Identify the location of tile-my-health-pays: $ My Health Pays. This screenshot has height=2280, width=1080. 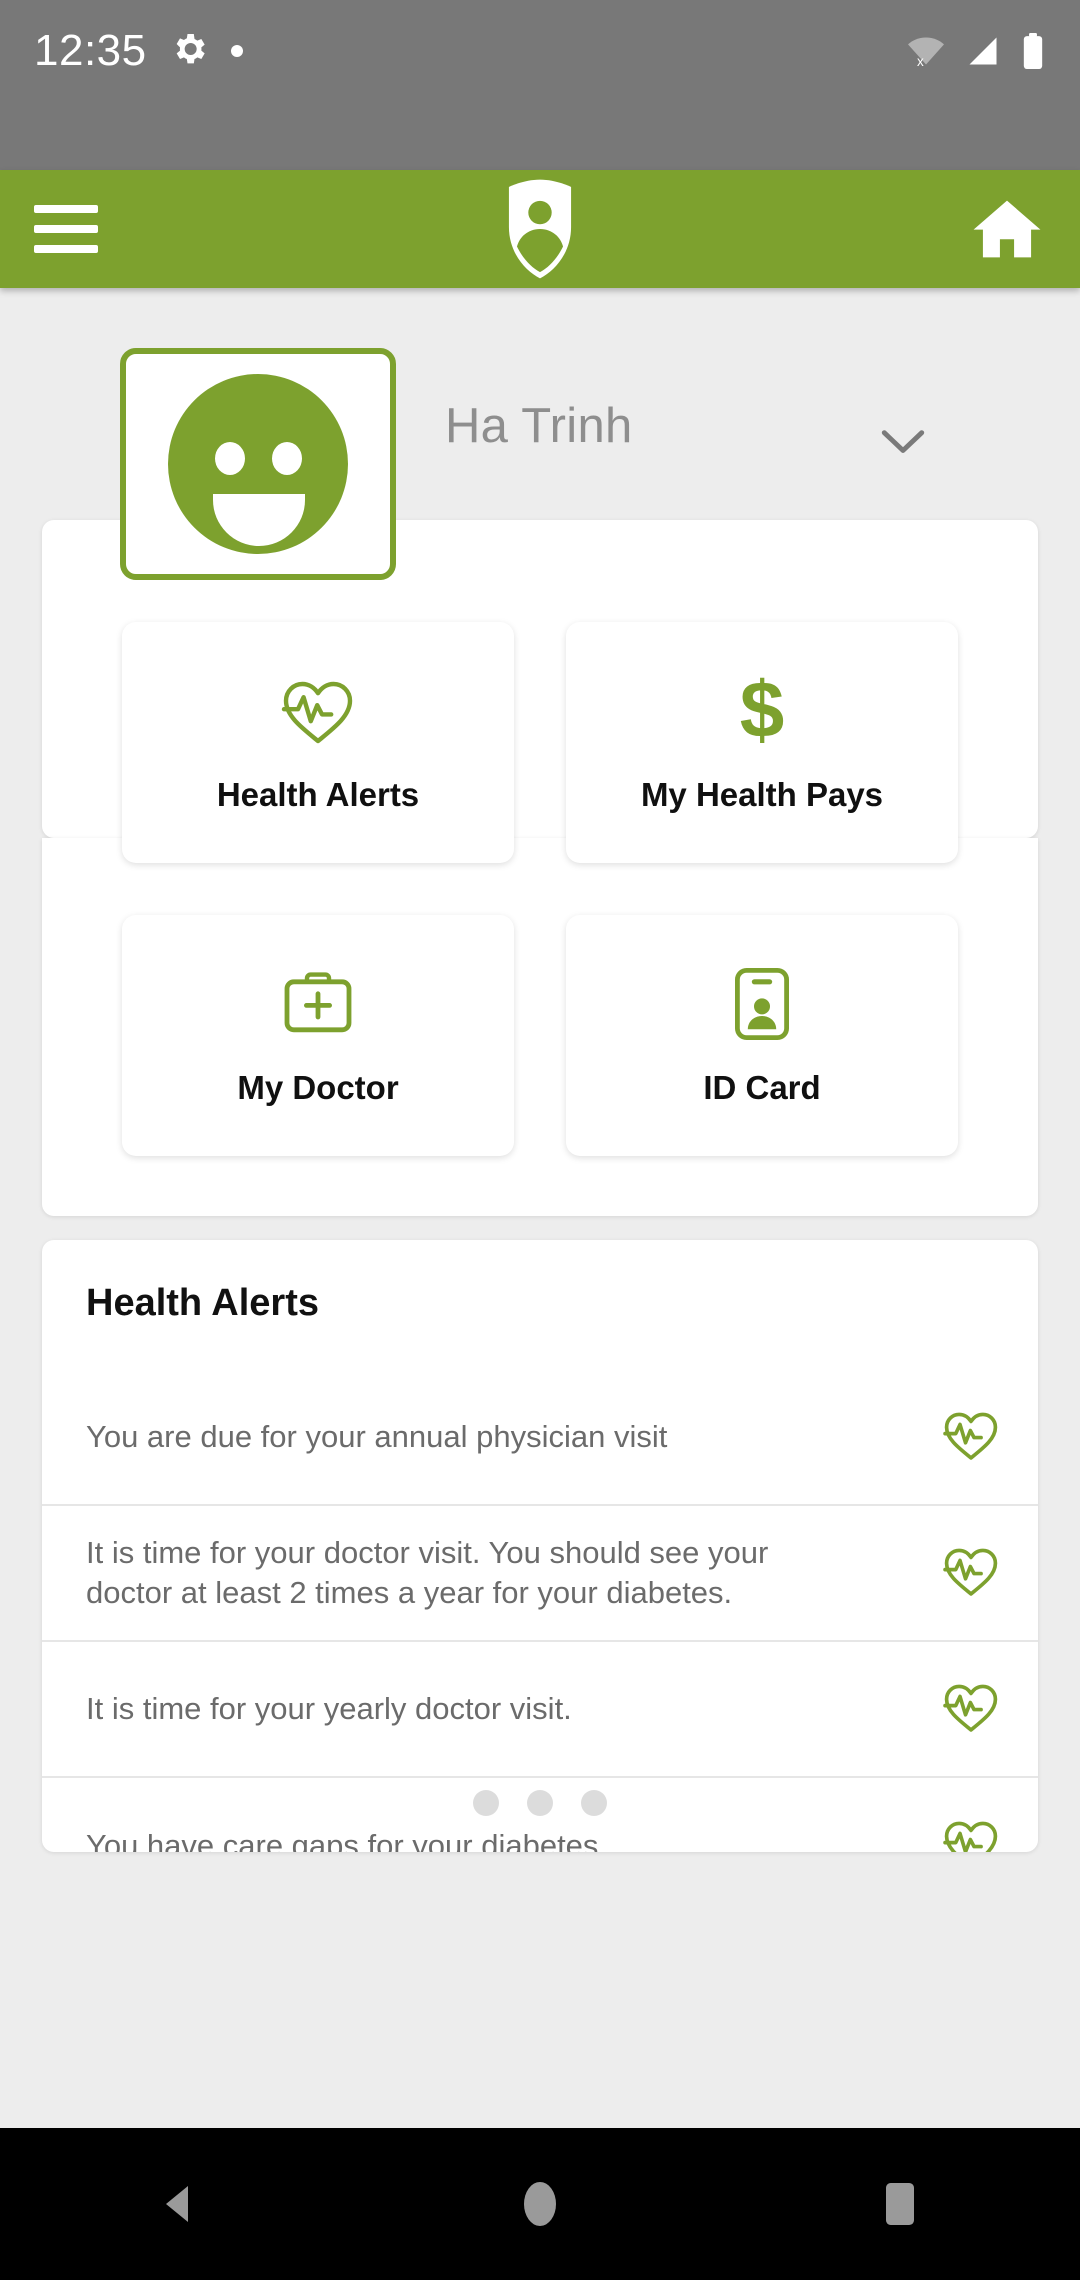
(762, 742).